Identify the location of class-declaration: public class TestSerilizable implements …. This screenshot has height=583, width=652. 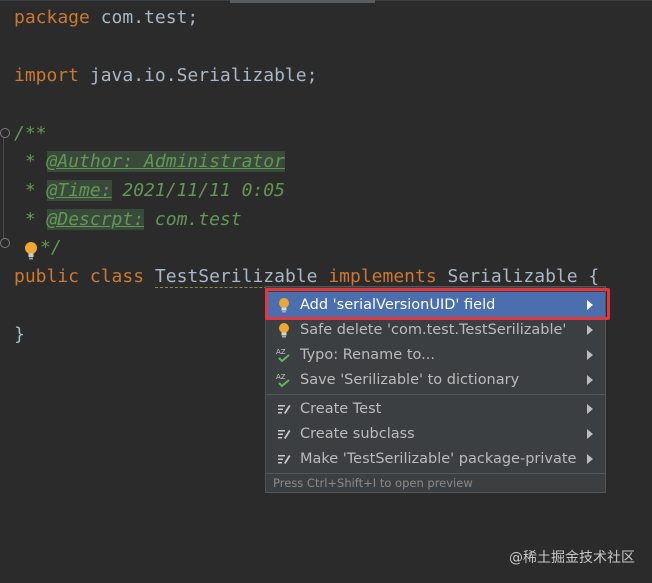
(307, 277).